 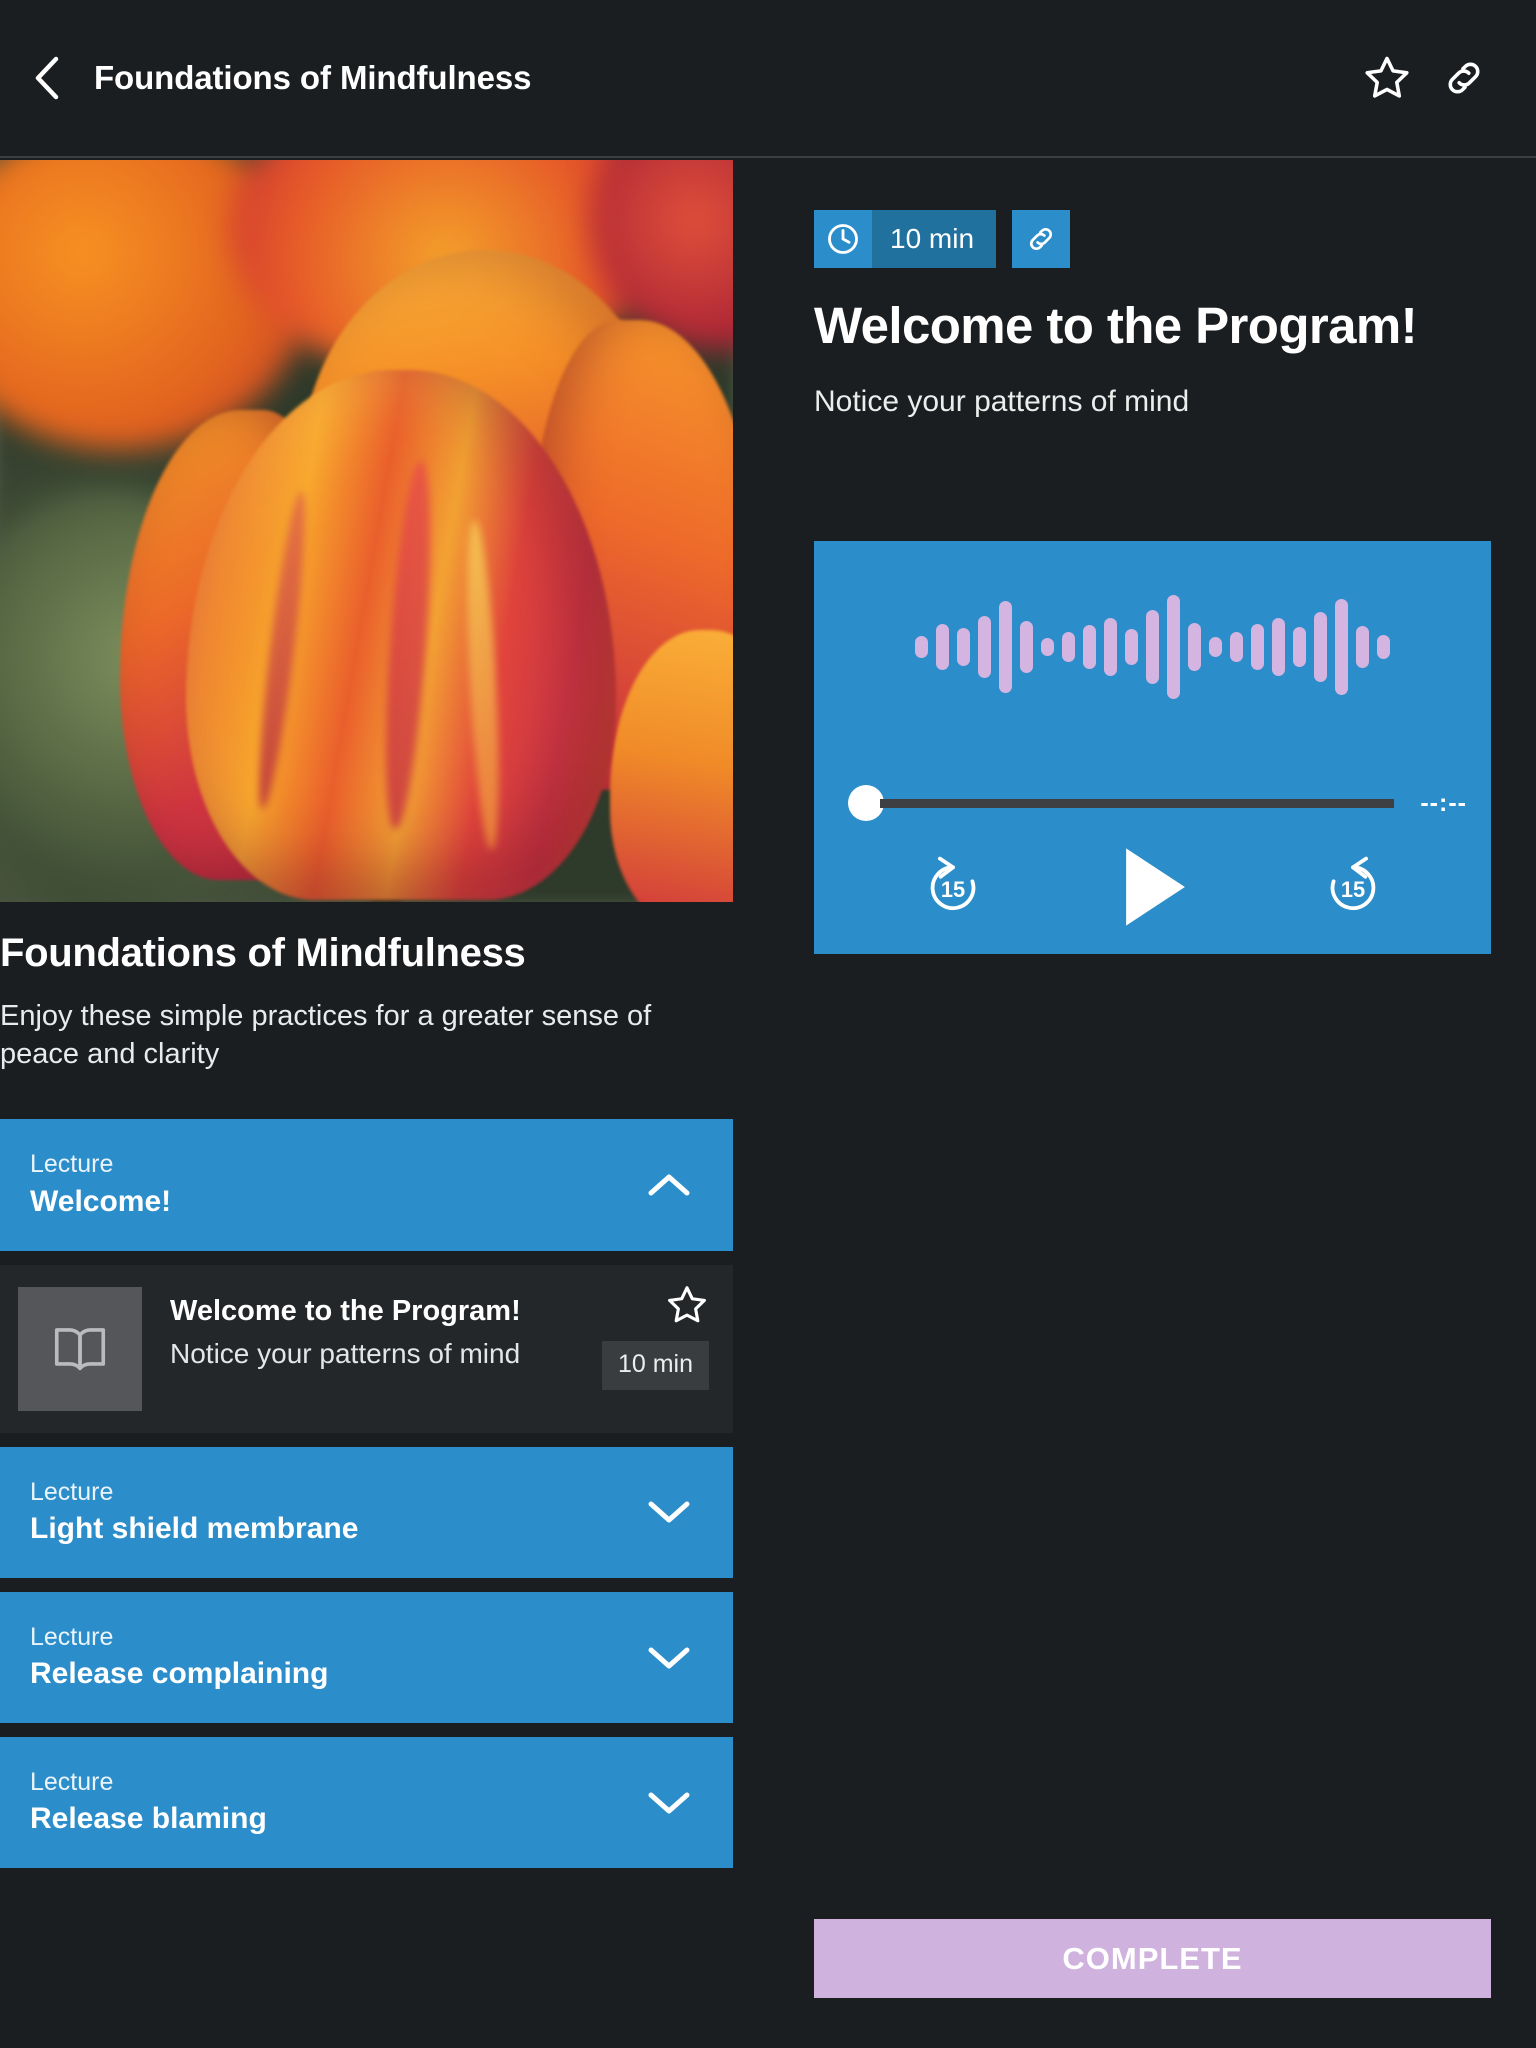 I want to click on play-icon, so click(x=1153, y=887).